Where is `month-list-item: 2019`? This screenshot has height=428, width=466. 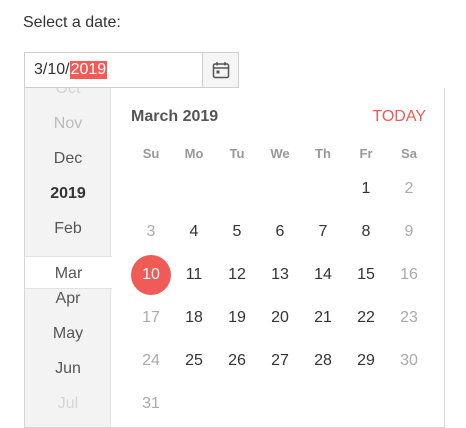
month-list-item: 2019 is located at coordinates (68, 194).